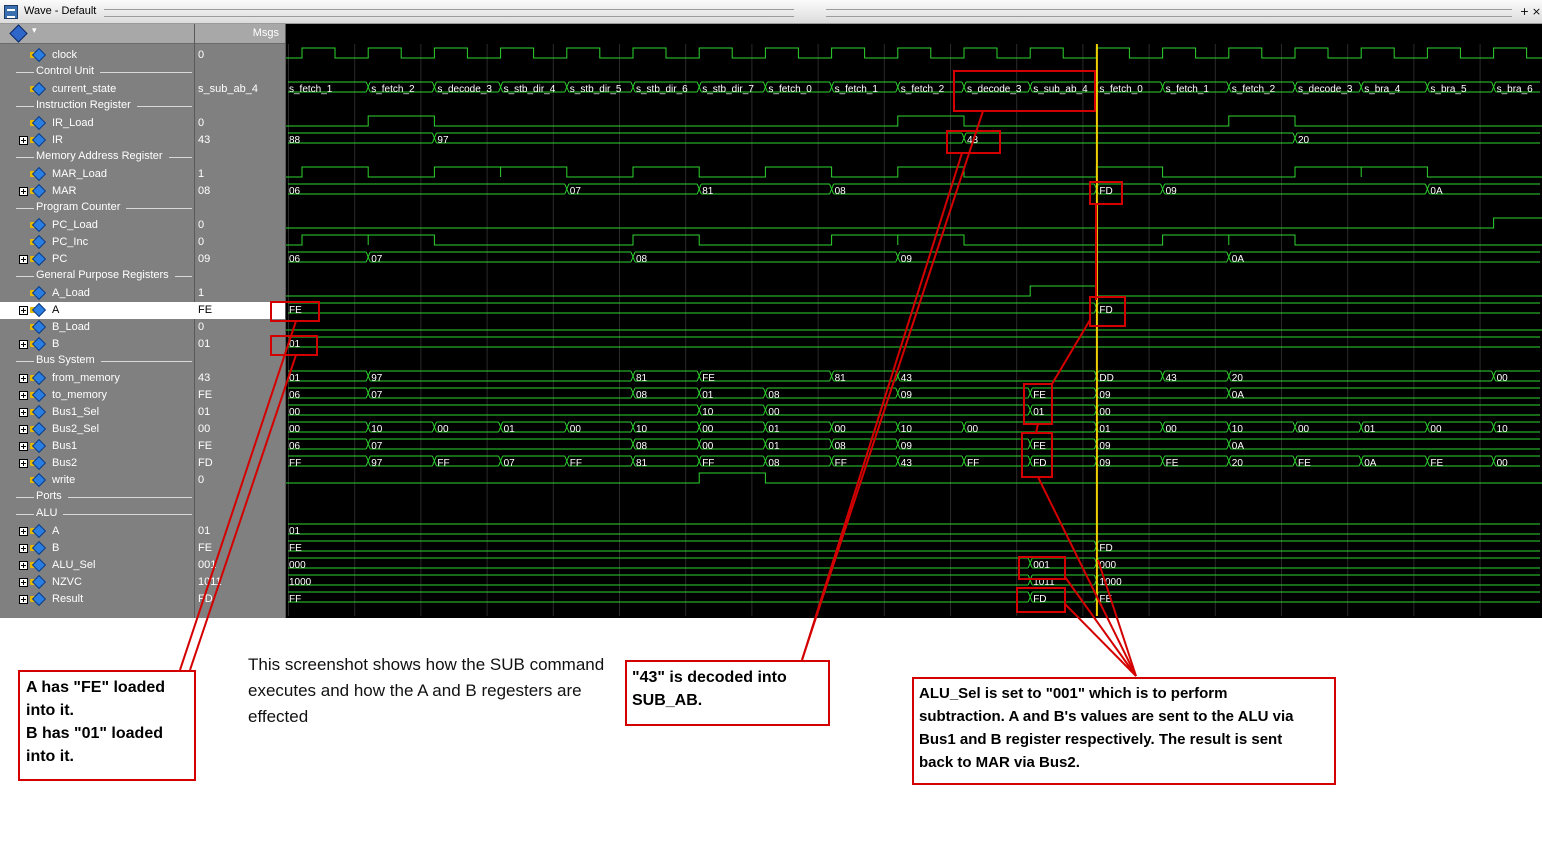  What do you see at coordinates (142, 72) in the screenshot?
I see `signal-group-header: Control Unit` at bounding box center [142, 72].